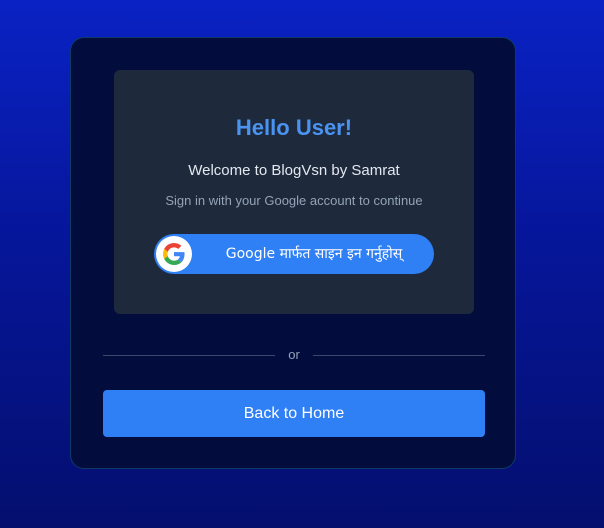  Describe the element at coordinates (399, 355) in the screenshot. I see `divider-line-right` at that location.